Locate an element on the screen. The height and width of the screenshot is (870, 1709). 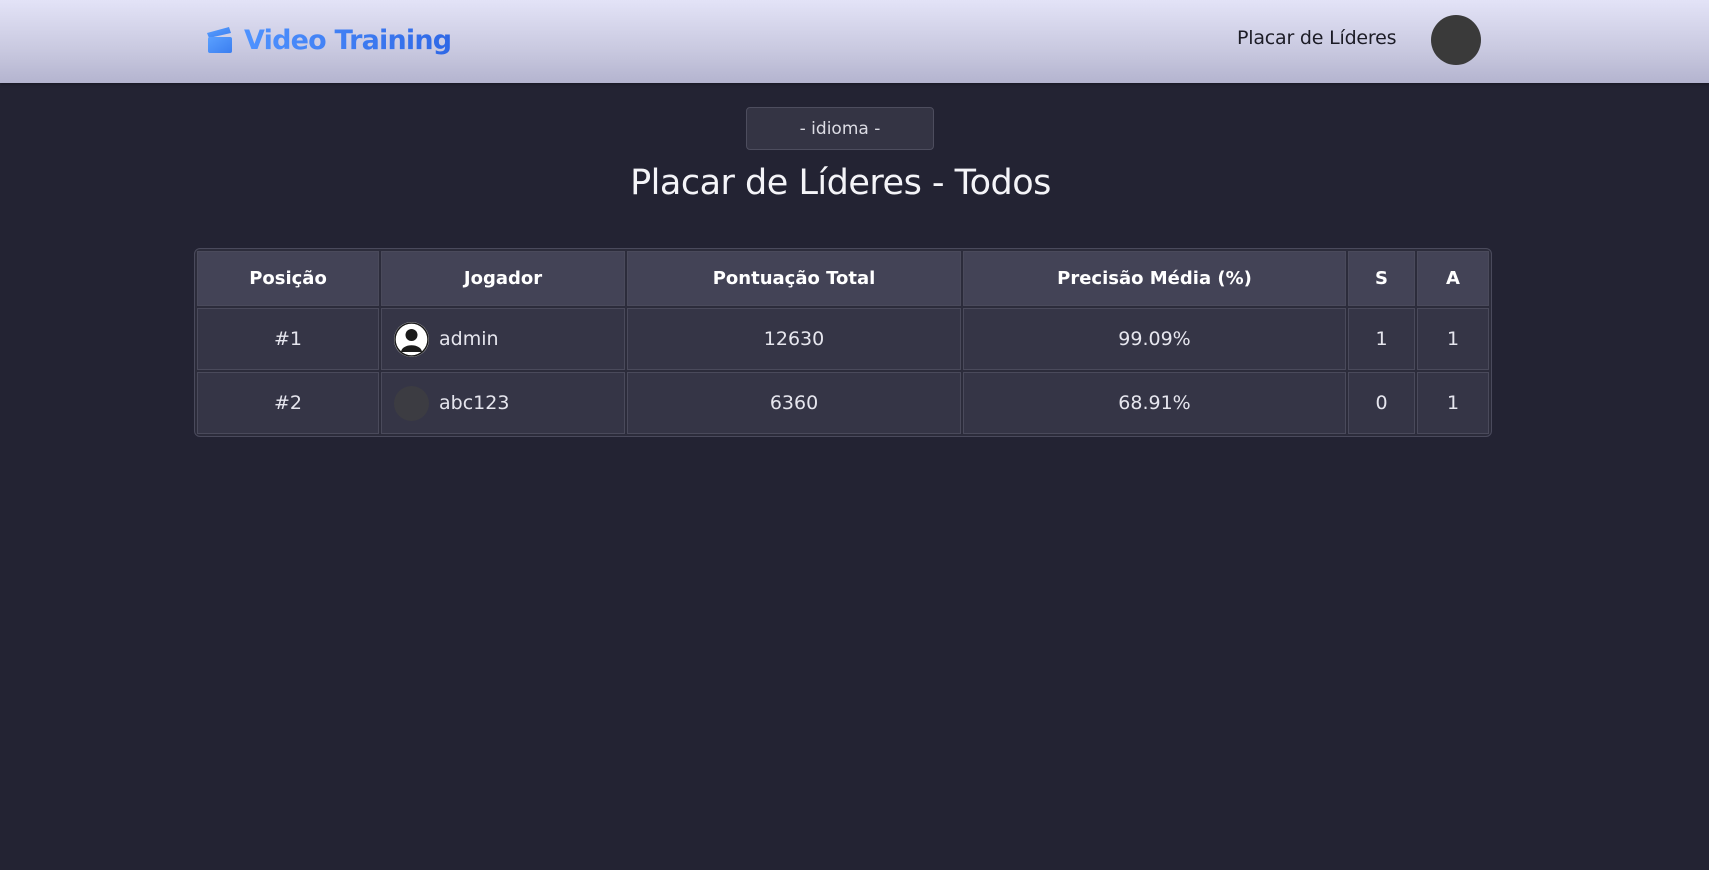
header-a: A is located at coordinates (1453, 278).